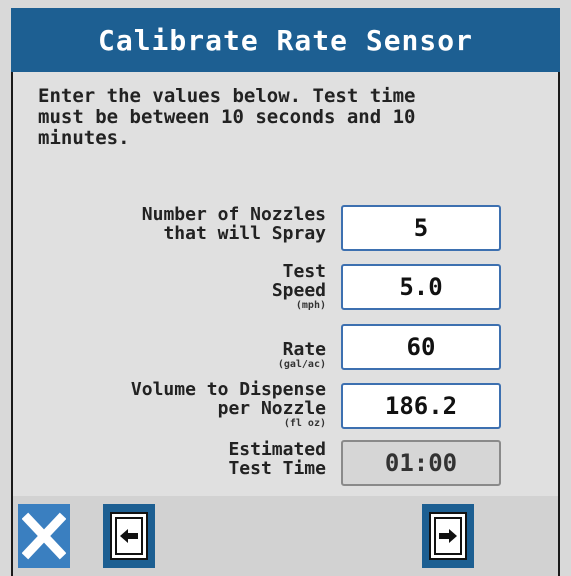 Image resolution: width=571 pixels, height=576 pixels. I want to click on test-speed-label: Test Speed (mph), so click(299, 287).